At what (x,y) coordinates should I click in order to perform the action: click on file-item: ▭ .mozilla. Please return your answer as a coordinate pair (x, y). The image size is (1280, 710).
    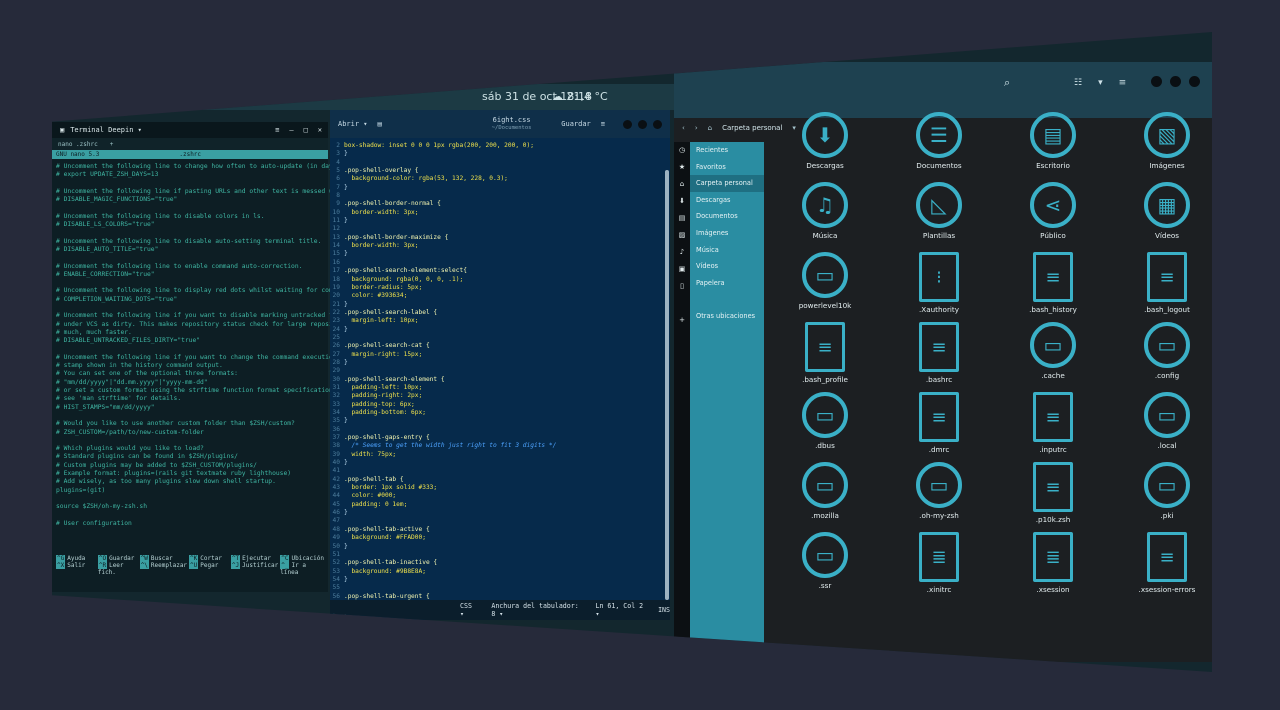
    Looking at the image, I should click on (825, 497).